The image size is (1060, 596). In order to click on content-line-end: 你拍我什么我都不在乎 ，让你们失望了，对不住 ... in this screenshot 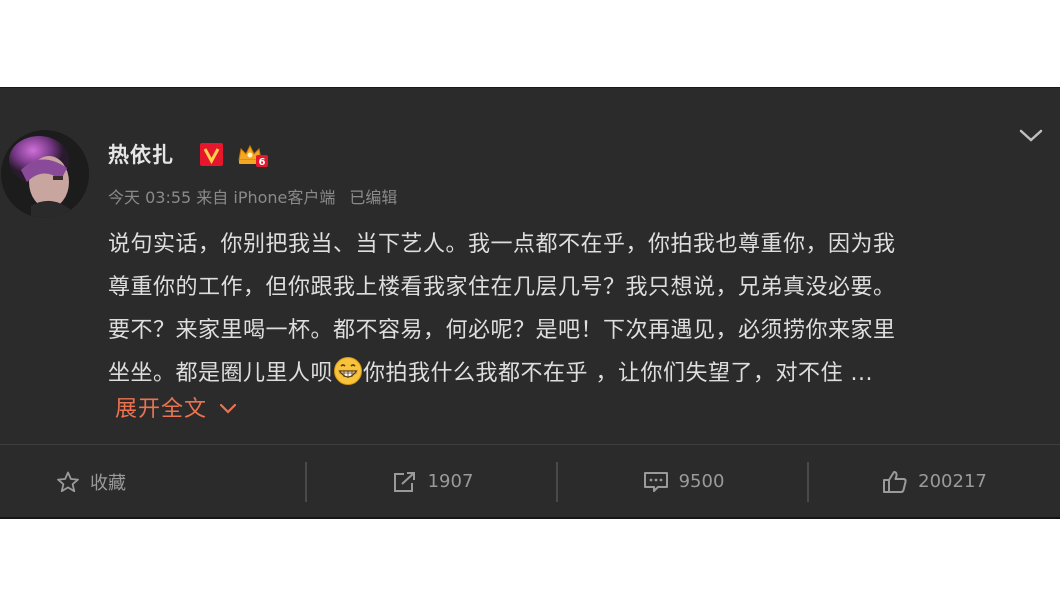, I will do `click(618, 373)`.